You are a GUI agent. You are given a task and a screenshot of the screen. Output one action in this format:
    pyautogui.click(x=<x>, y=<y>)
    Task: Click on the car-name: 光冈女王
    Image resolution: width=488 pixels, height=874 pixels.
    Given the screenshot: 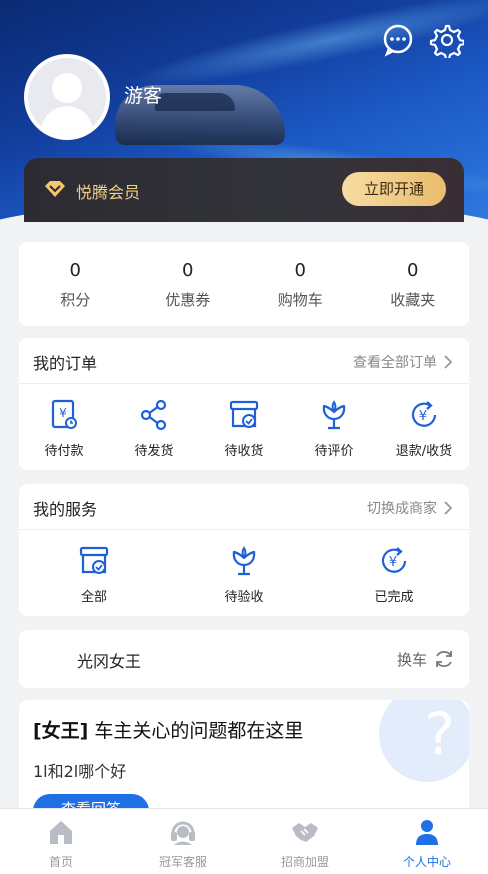 What is the action you would take?
    pyautogui.click(x=109, y=661)
    